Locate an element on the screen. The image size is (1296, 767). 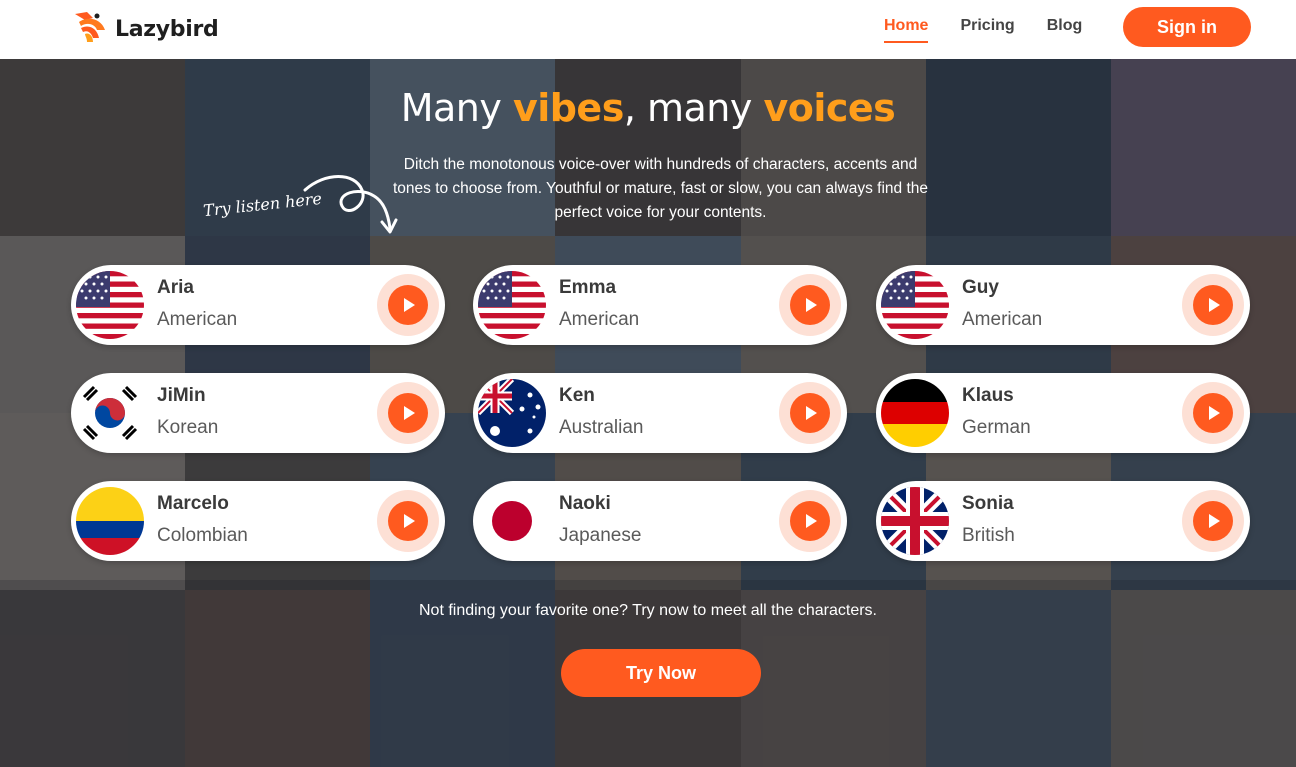
voice-accent: British is located at coordinates (988, 535).